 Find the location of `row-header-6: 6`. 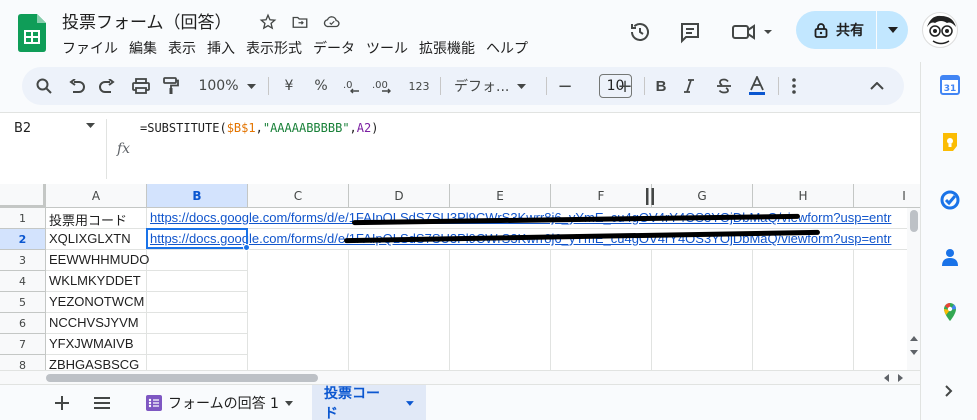

row-header-6: 6 is located at coordinates (23, 323).